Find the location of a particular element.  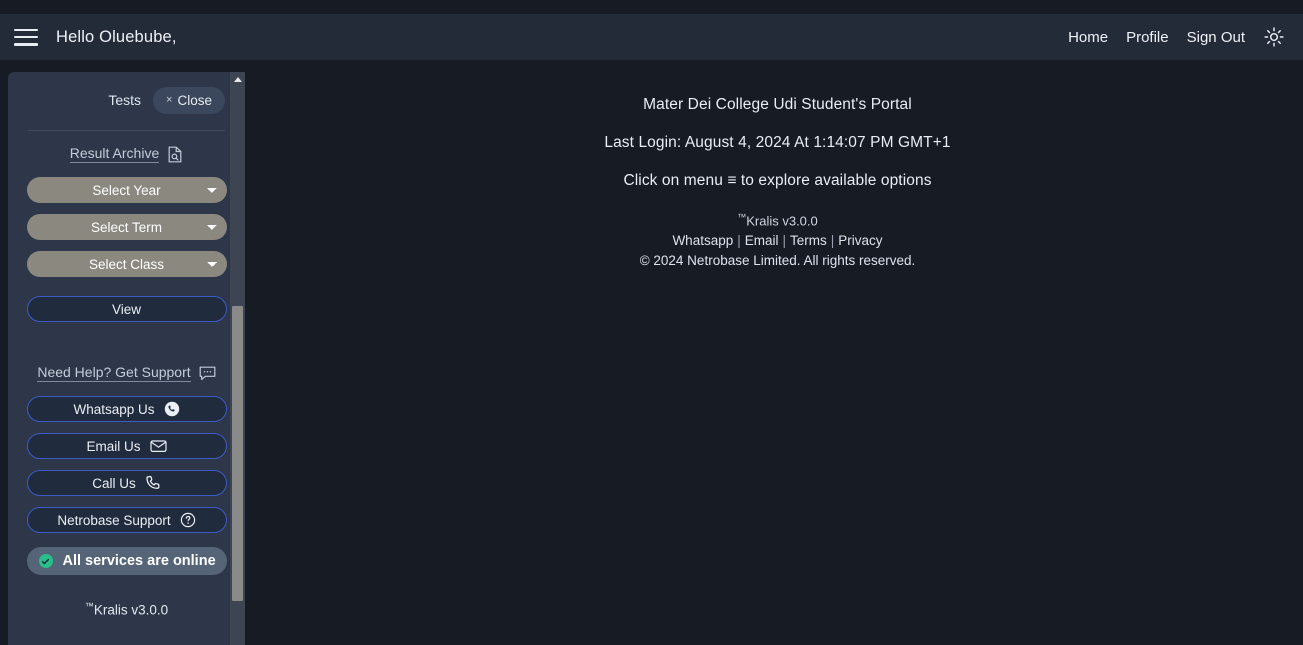

close-button-label: Close is located at coordinates (194, 100).